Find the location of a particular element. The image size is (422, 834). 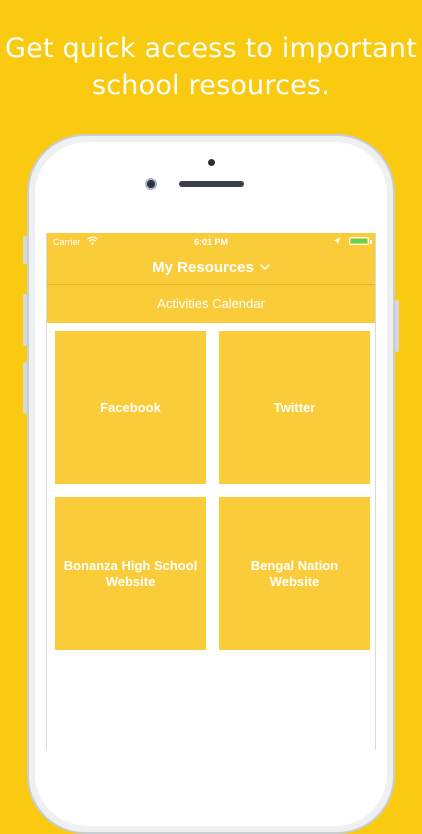

tile-label: Facebook is located at coordinates (130, 407).